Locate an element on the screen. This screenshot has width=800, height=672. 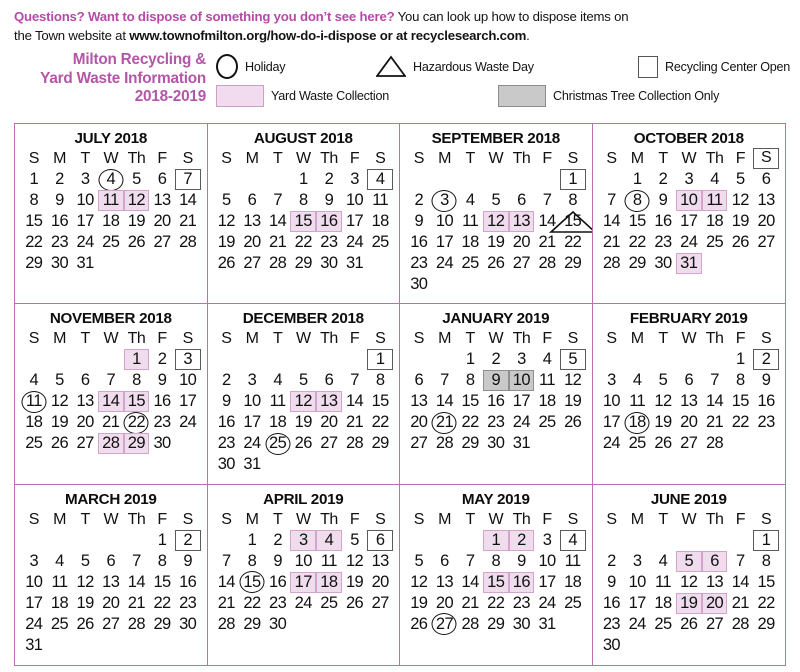
day-cell: 18 is located at coordinates (470, 242).